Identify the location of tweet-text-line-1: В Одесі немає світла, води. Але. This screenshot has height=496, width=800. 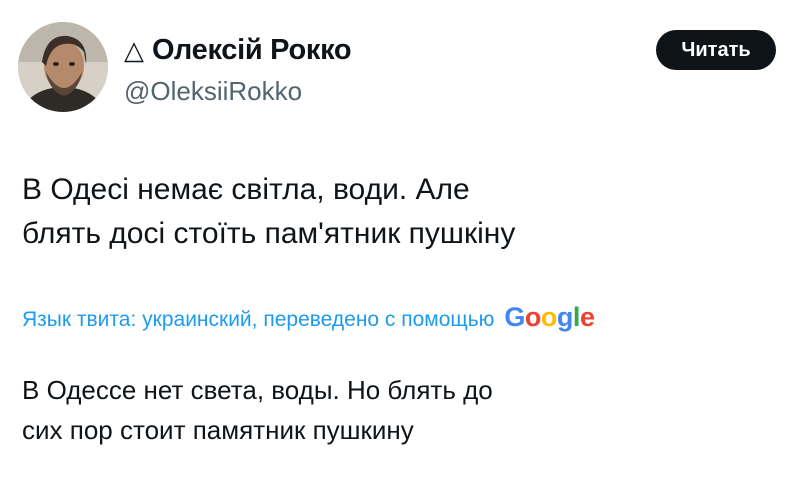
(246, 189).